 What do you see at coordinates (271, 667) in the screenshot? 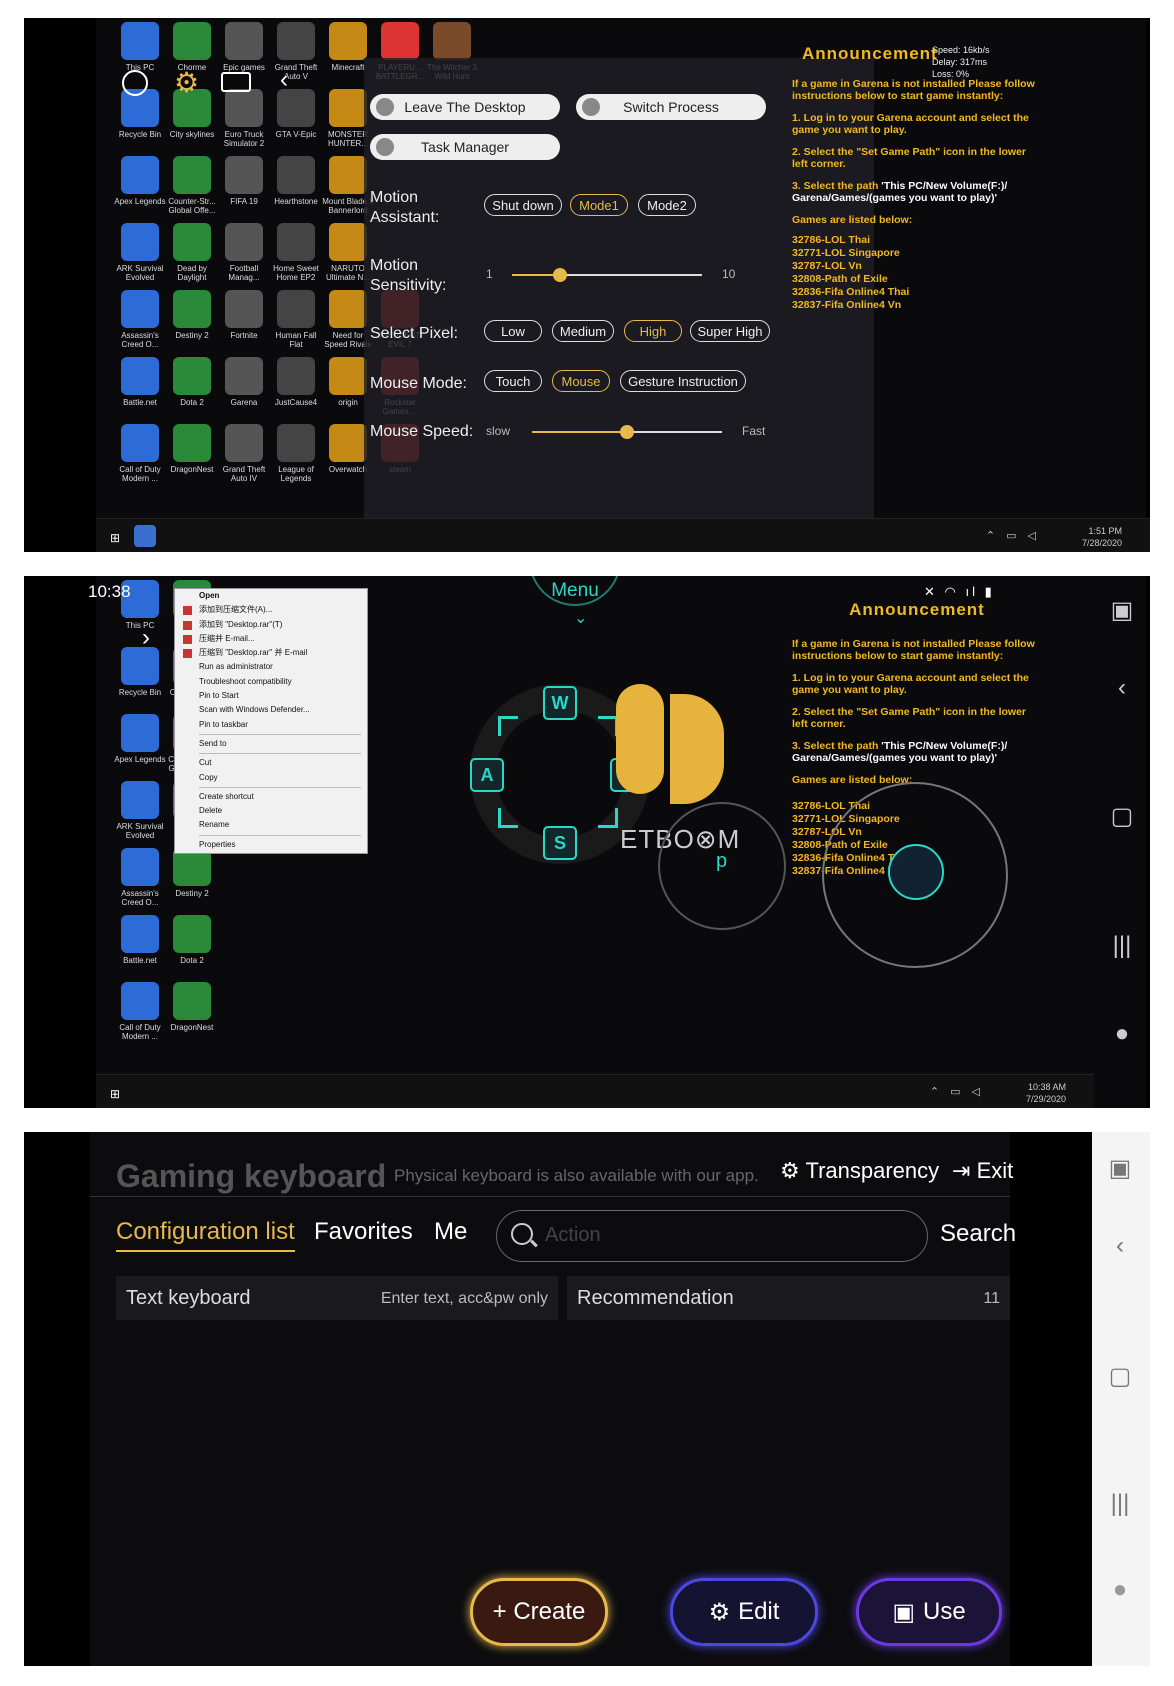
I see `context-menu-item: Run as administrator` at bounding box center [271, 667].